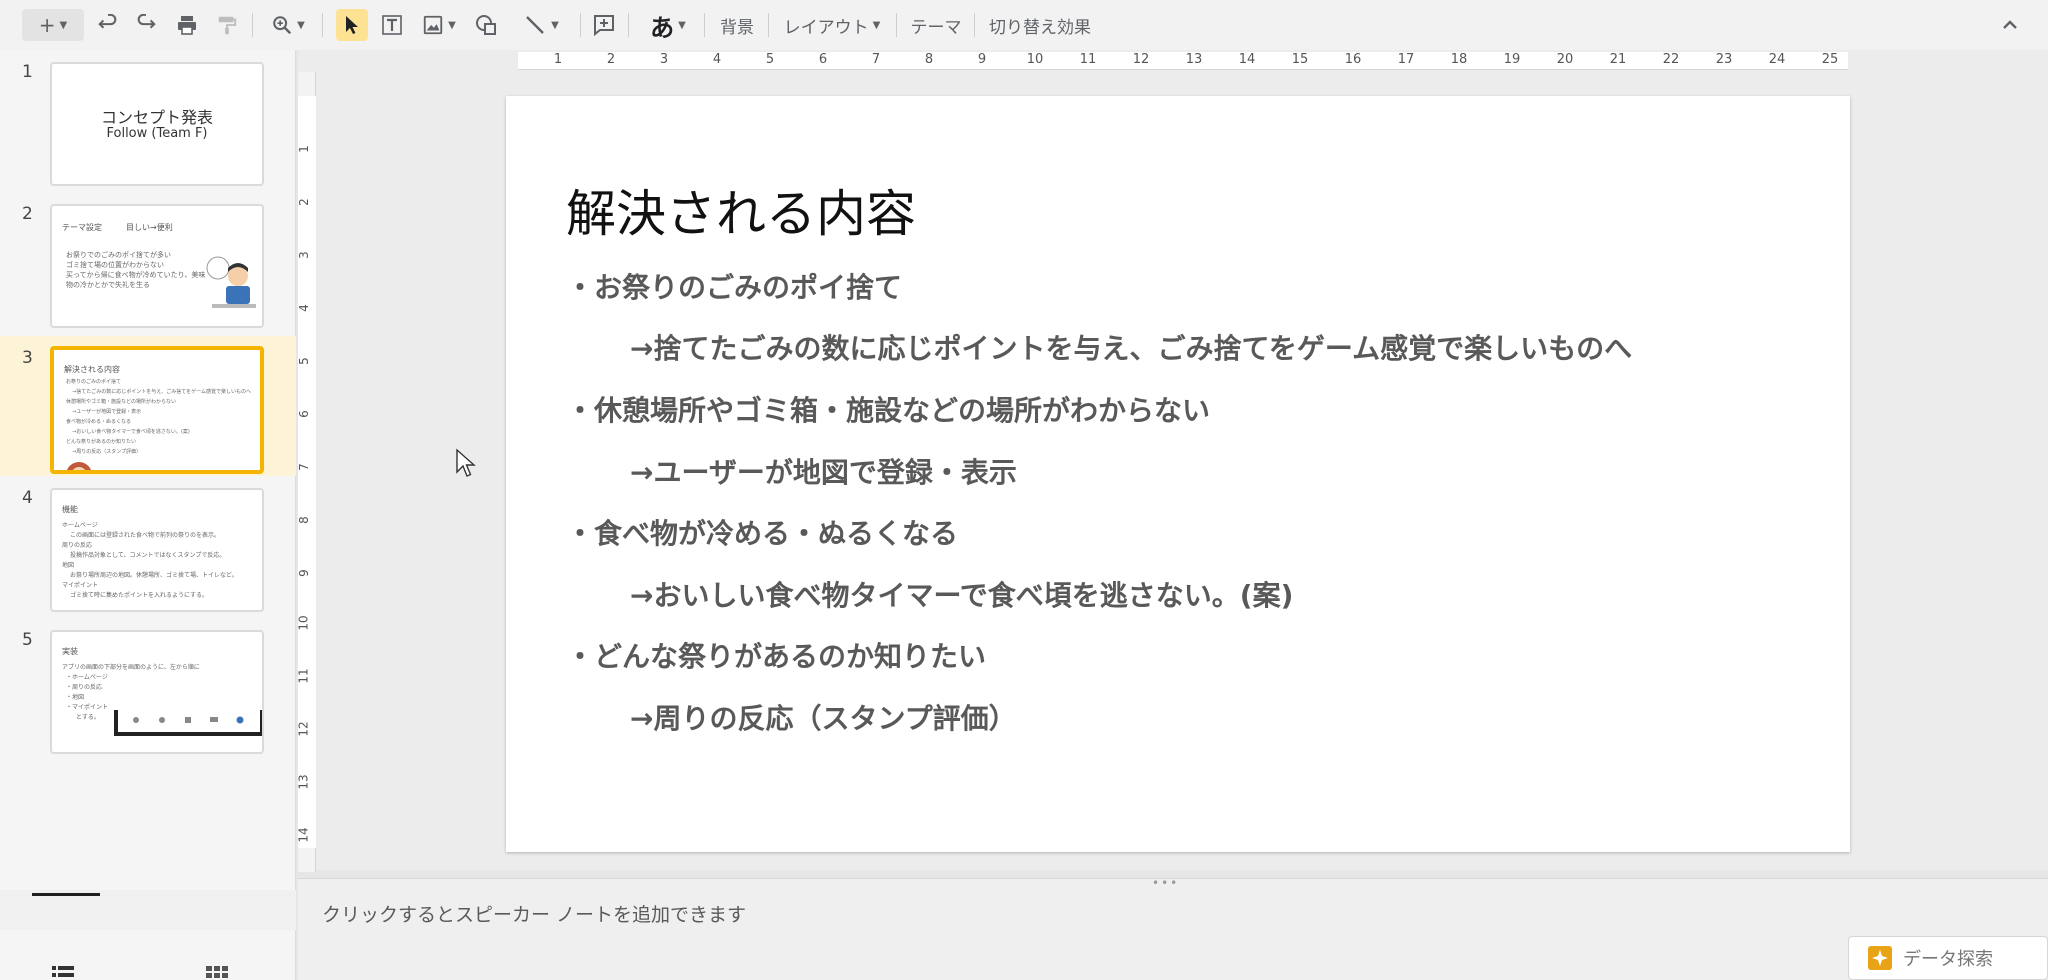 The width and height of the screenshot is (2048, 980). Describe the element at coordinates (1131, 347) in the screenshot. I see `slide-sub-bullet: →捨てたごみの数に応じポイントを与え、ごみ捨てをゲーム感覚で楽しいものへ` at that location.